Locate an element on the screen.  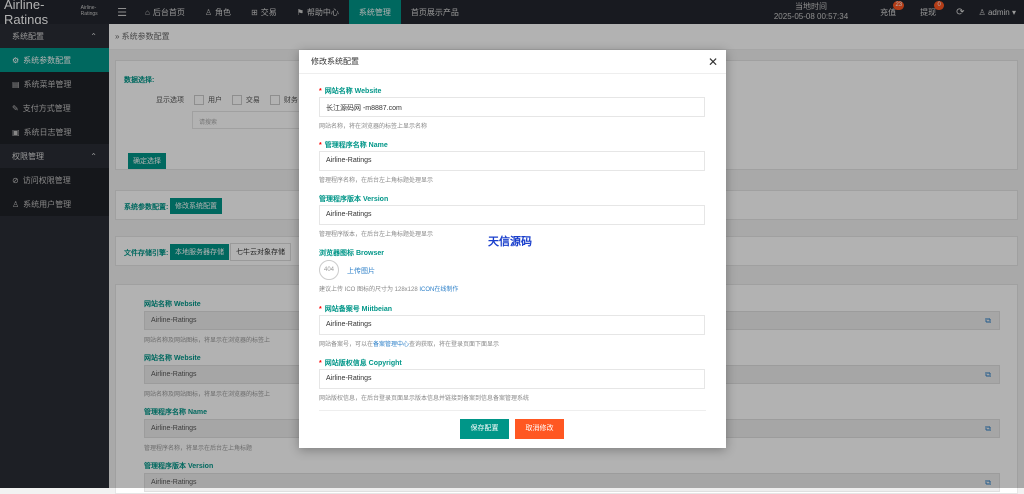
cancel-edit-button: 取消修改 is located at coordinates (539, 429).